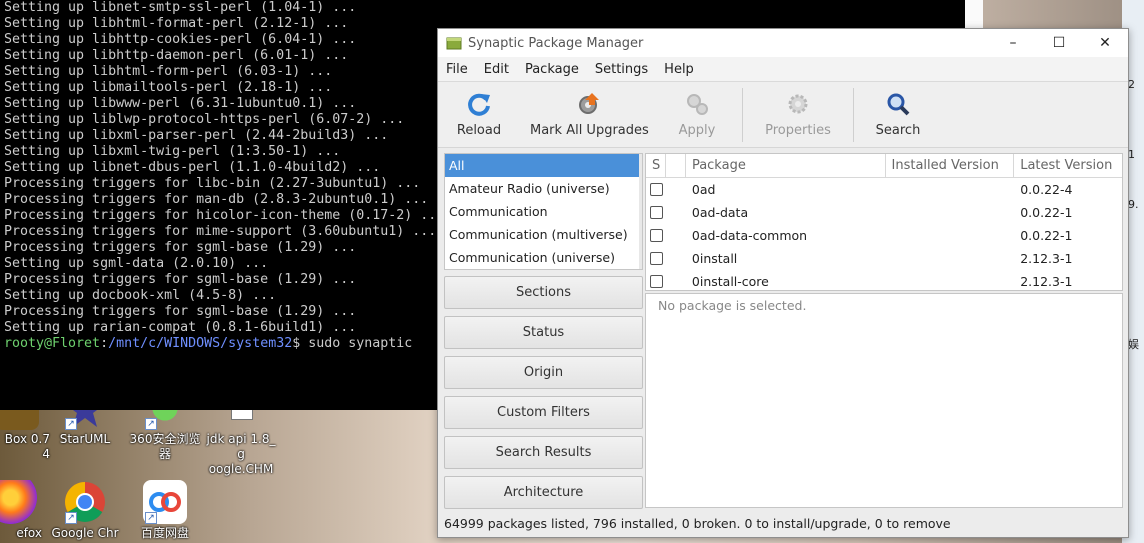 The width and height of the screenshot is (1144, 543). I want to click on firefox-icon, so click(18, 502).